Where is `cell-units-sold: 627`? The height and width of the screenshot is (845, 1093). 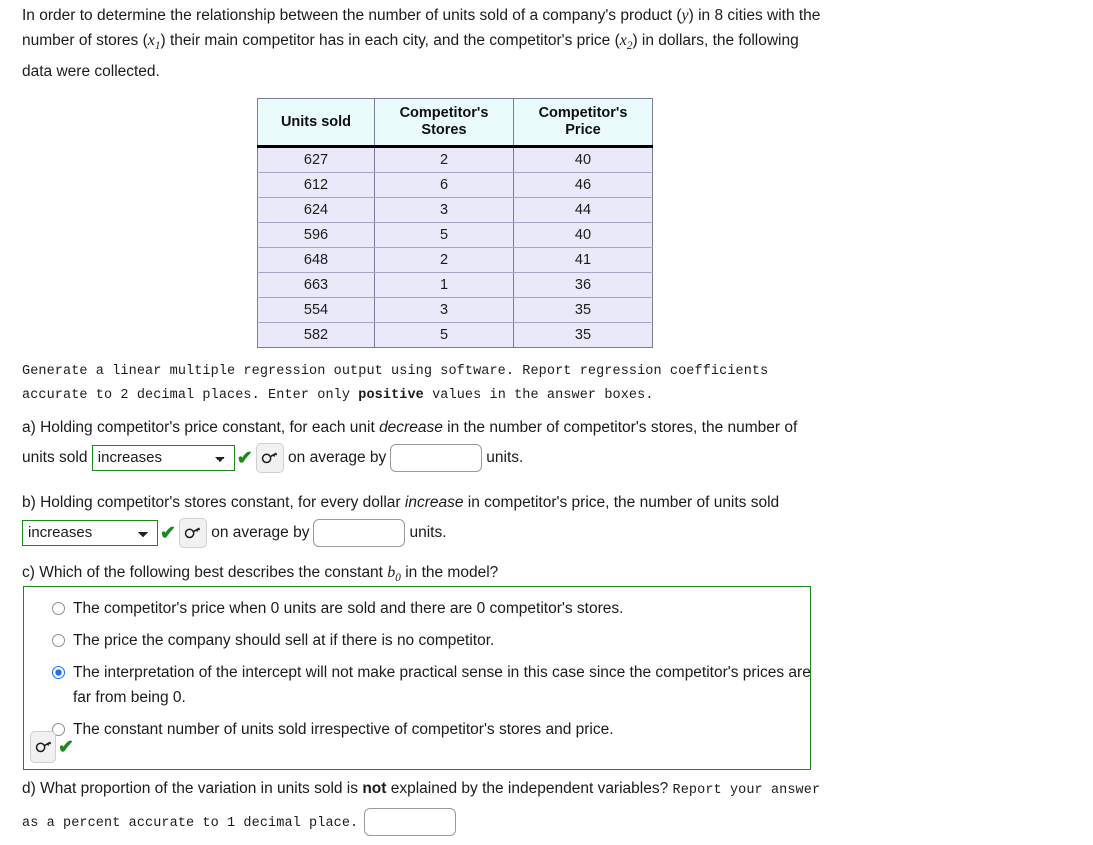
cell-units-sold: 627 is located at coordinates (316, 159).